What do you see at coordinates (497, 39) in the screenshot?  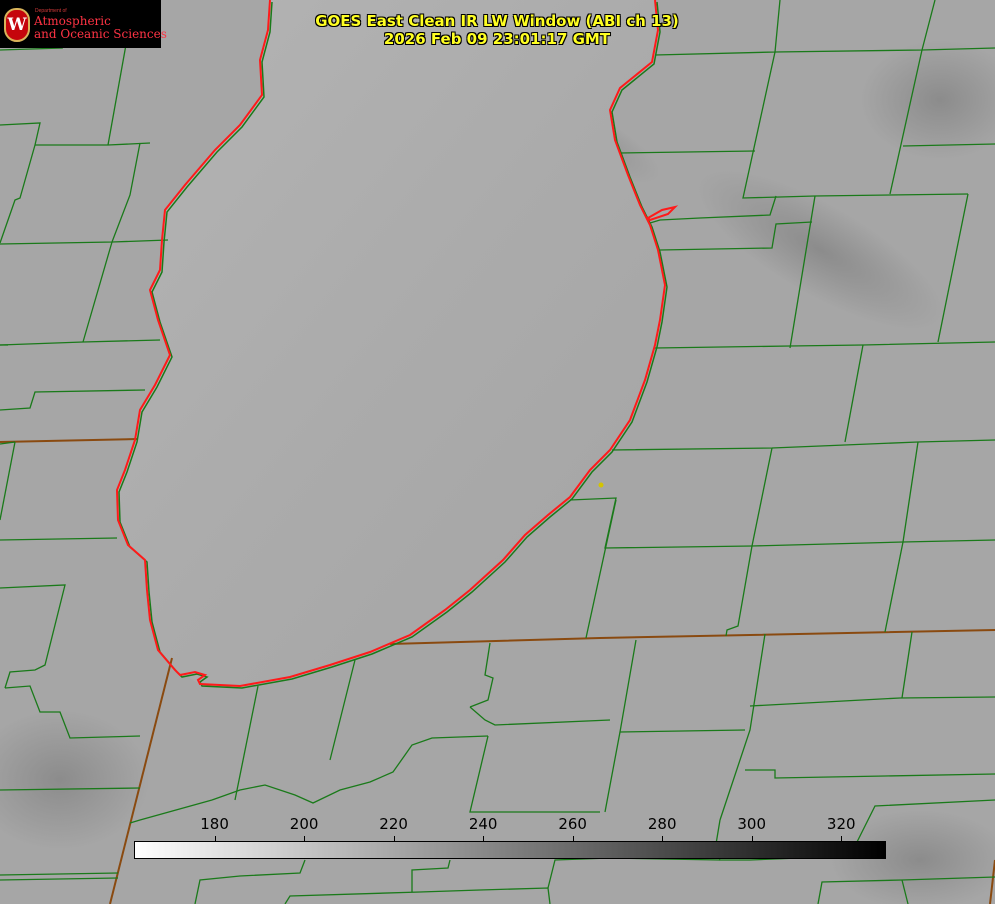 I see `title-timestamp: 2026 Feb 09 23:01:17 GMT` at bounding box center [497, 39].